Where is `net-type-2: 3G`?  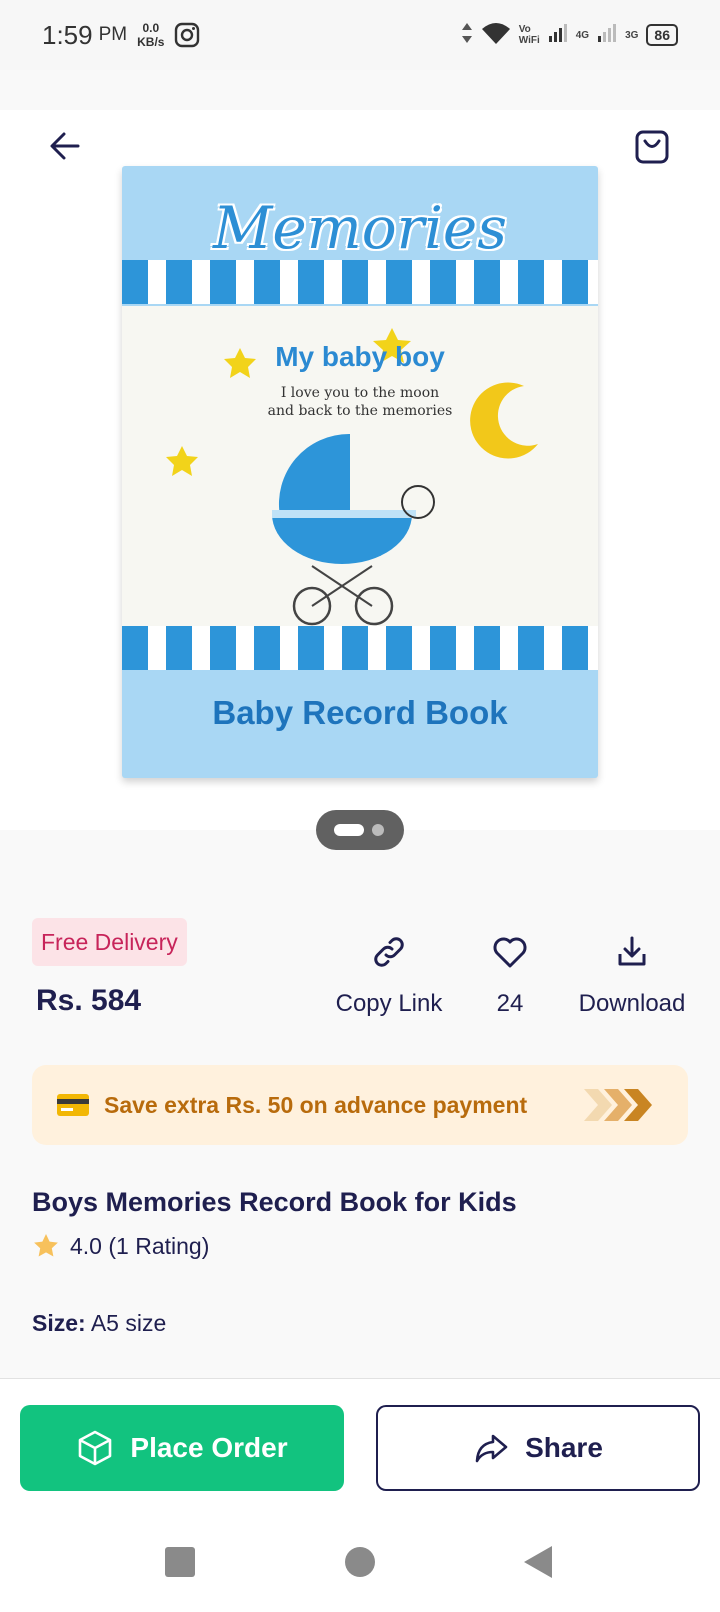
net-type-2: 3G is located at coordinates (632, 35).